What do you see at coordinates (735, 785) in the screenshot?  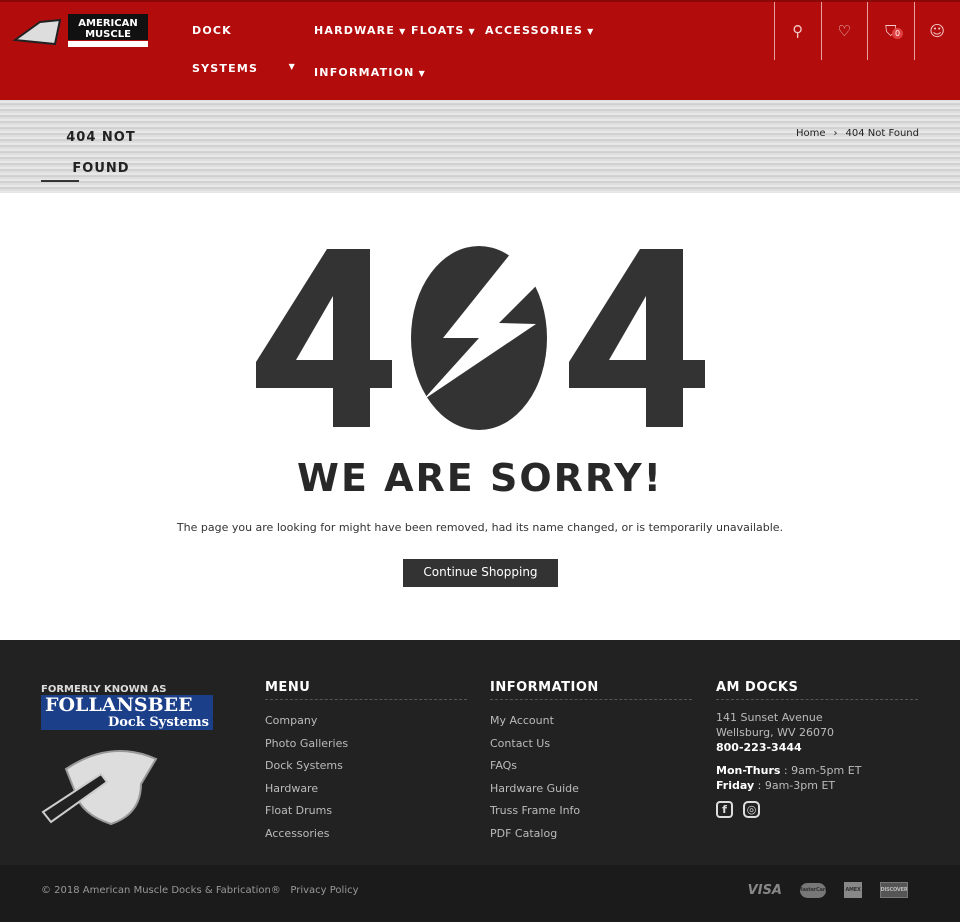 I see `hours-label: Friday` at bounding box center [735, 785].